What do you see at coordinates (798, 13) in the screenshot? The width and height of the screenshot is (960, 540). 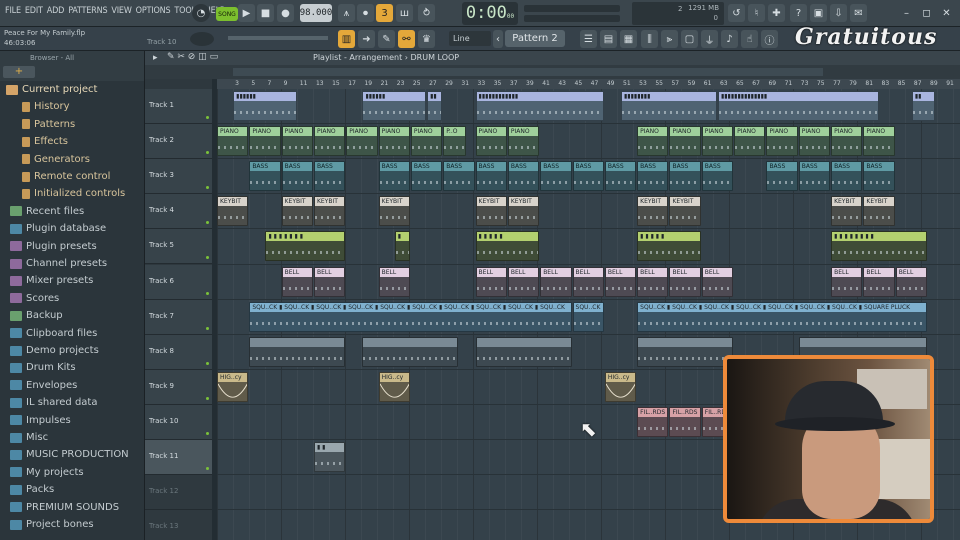 I see `help-icon: ?` at bounding box center [798, 13].